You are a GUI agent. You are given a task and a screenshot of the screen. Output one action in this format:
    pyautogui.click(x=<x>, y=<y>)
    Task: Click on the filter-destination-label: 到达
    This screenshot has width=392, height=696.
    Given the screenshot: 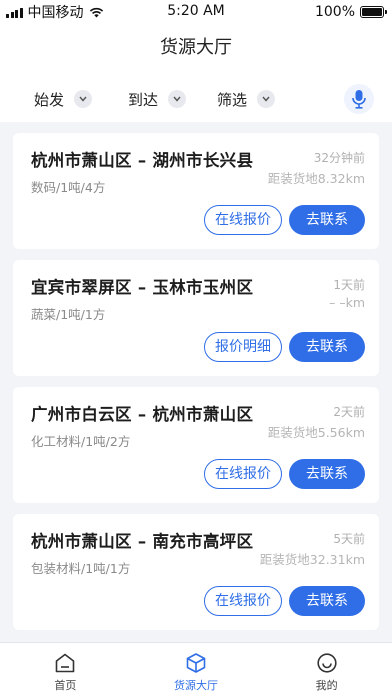 What is the action you would take?
    pyautogui.click(x=143, y=99)
    